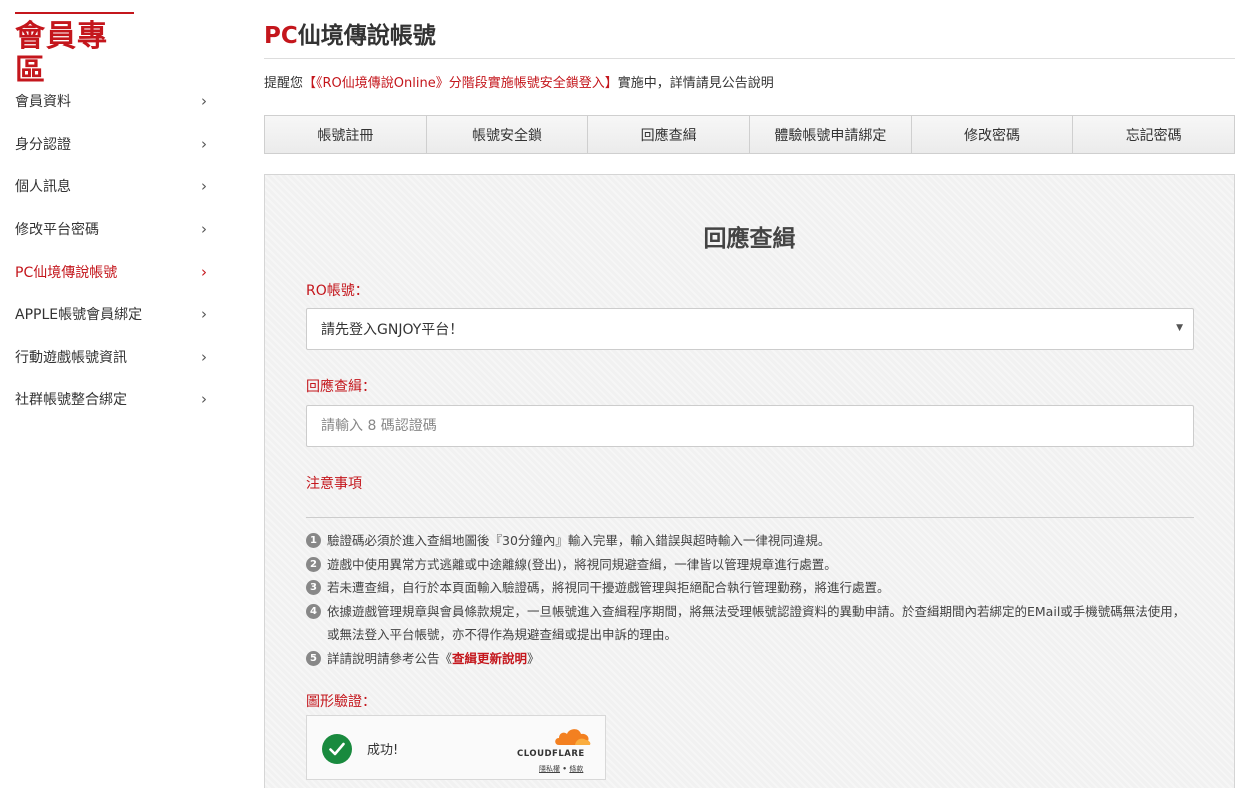  I want to click on sidebar-item-member-data: 會員資料 ›, so click(115, 101).